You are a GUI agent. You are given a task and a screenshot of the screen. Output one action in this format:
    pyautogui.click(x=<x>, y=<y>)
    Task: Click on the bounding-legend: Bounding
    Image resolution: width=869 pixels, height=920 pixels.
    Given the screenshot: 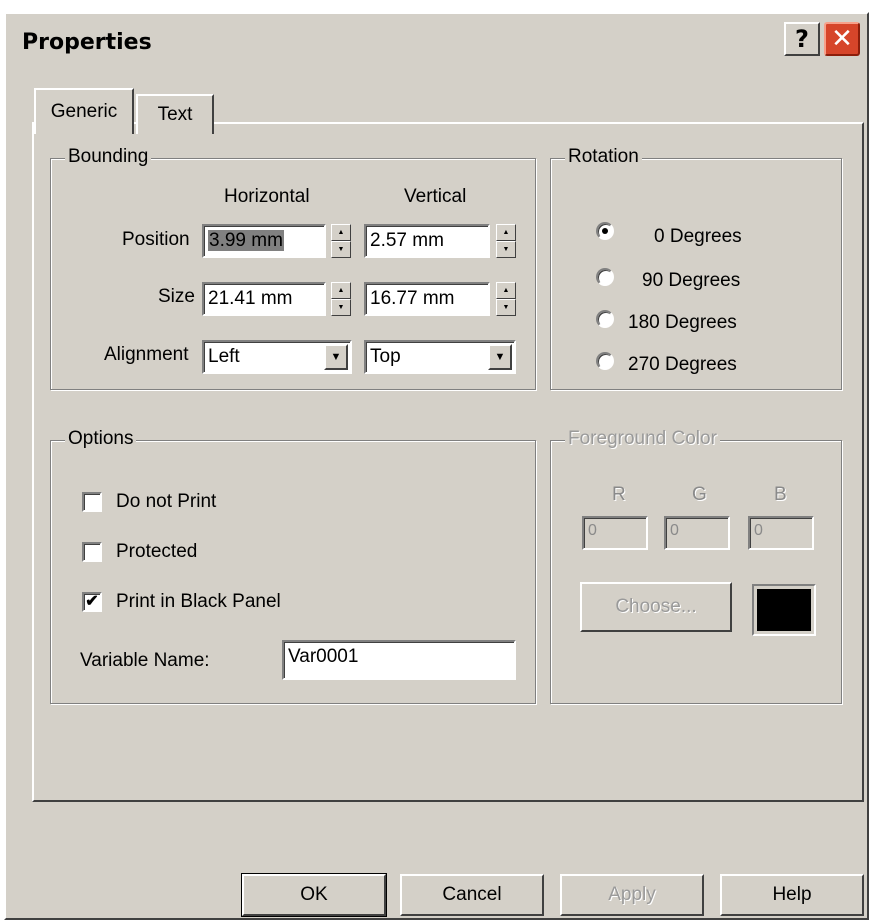 What is the action you would take?
    pyautogui.click(x=108, y=157)
    